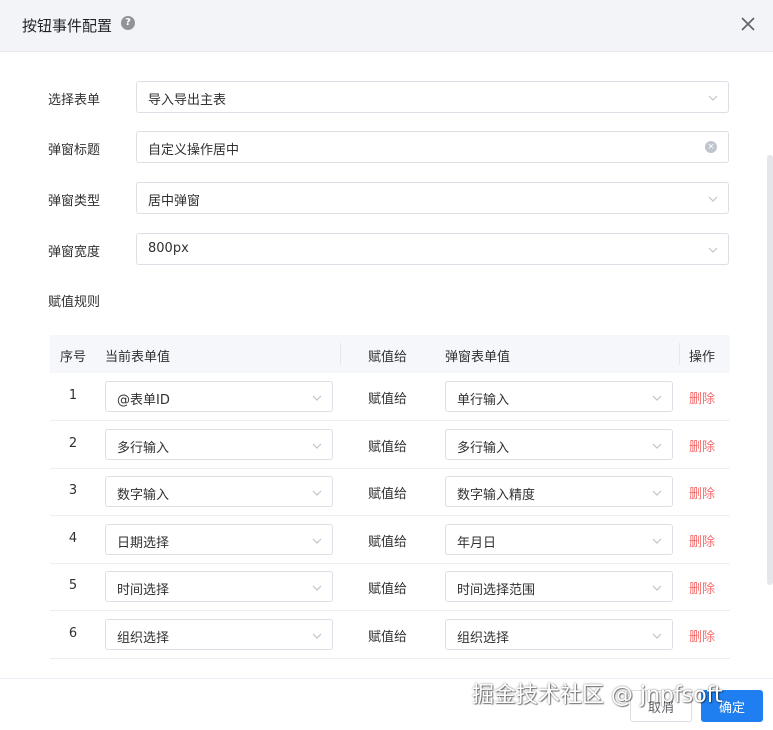  What do you see at coordinates (168, 248) in the screenshot?
I see `popup-width-value: 800px` at bounding box center [168, 248].